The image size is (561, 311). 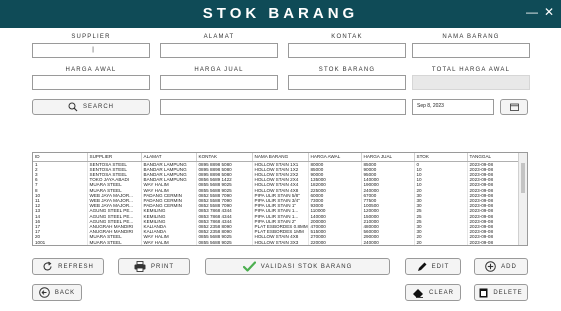 What do you see at coordinates (471, 82) in the screenshot?
I see `total-harga-awal-field` at bounding box center [471, 82].